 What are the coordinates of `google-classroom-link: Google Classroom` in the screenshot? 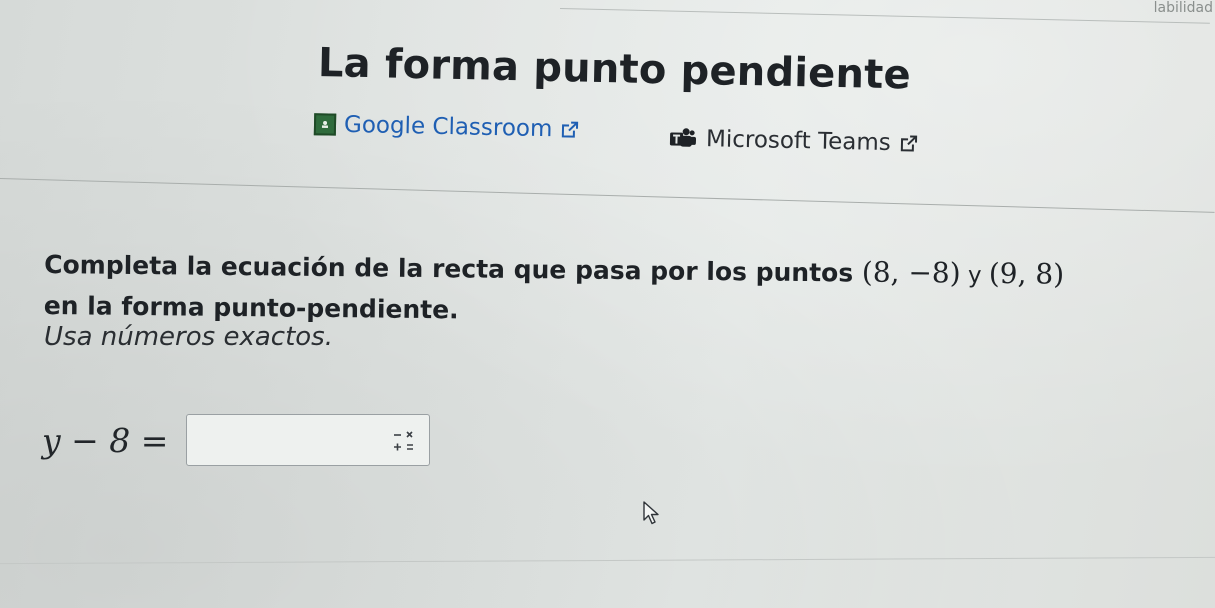 It's located at (447, 127).